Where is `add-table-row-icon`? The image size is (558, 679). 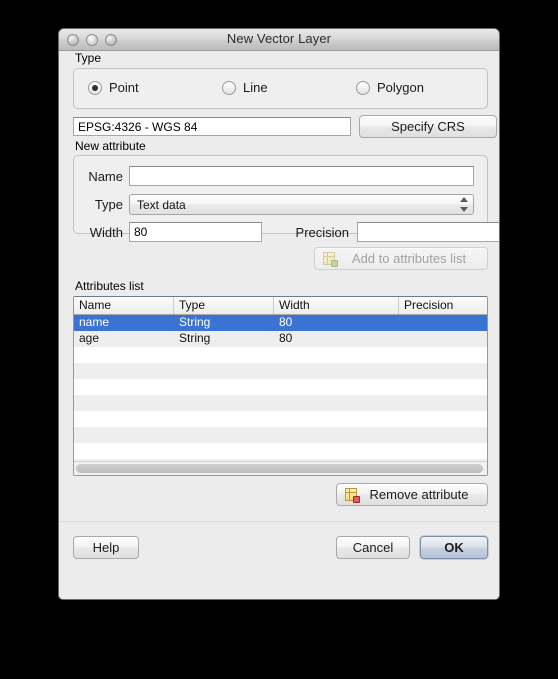
add-table-row-icon is located at coordinates (330, 259).